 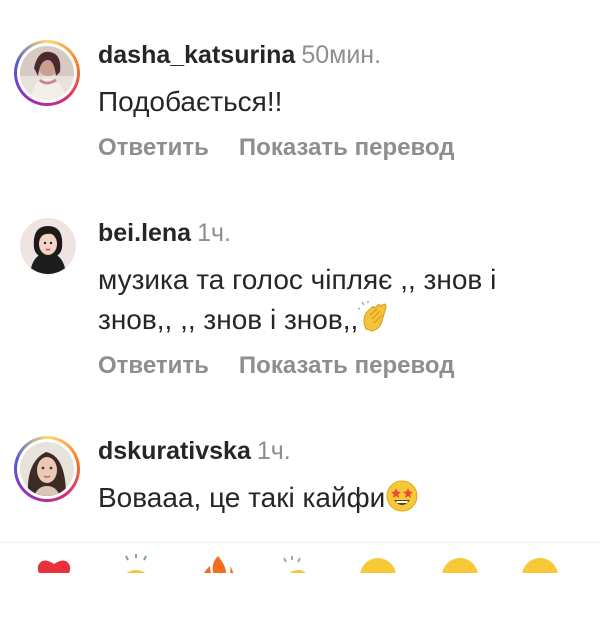 What do you see at coordinates (136, 563) in the screenshot?
I see `raising-hands-icon` at bounding box center [136, 563].